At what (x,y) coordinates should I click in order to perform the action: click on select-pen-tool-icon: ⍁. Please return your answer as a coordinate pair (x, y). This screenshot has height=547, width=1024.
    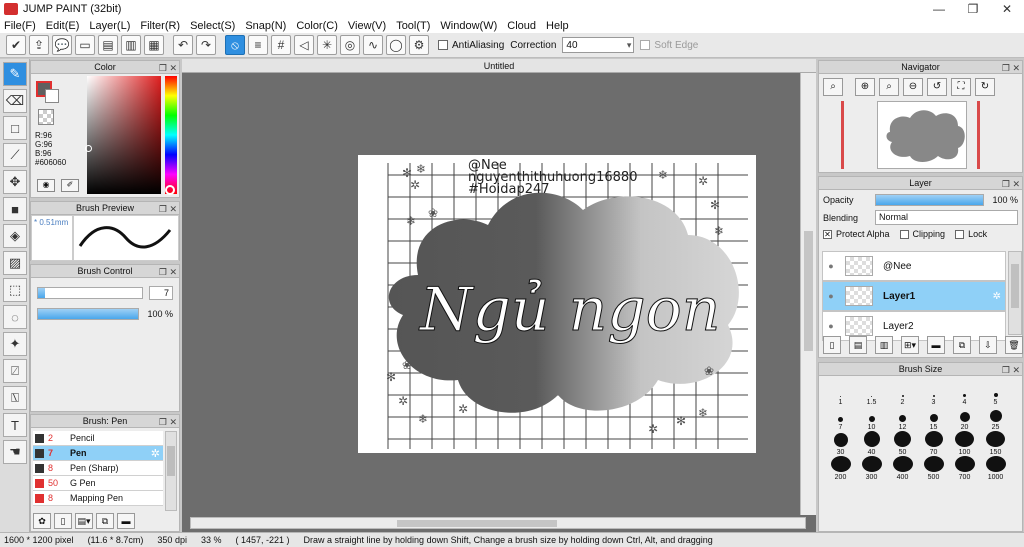
    Looking at the image, I should click on (15, 371).